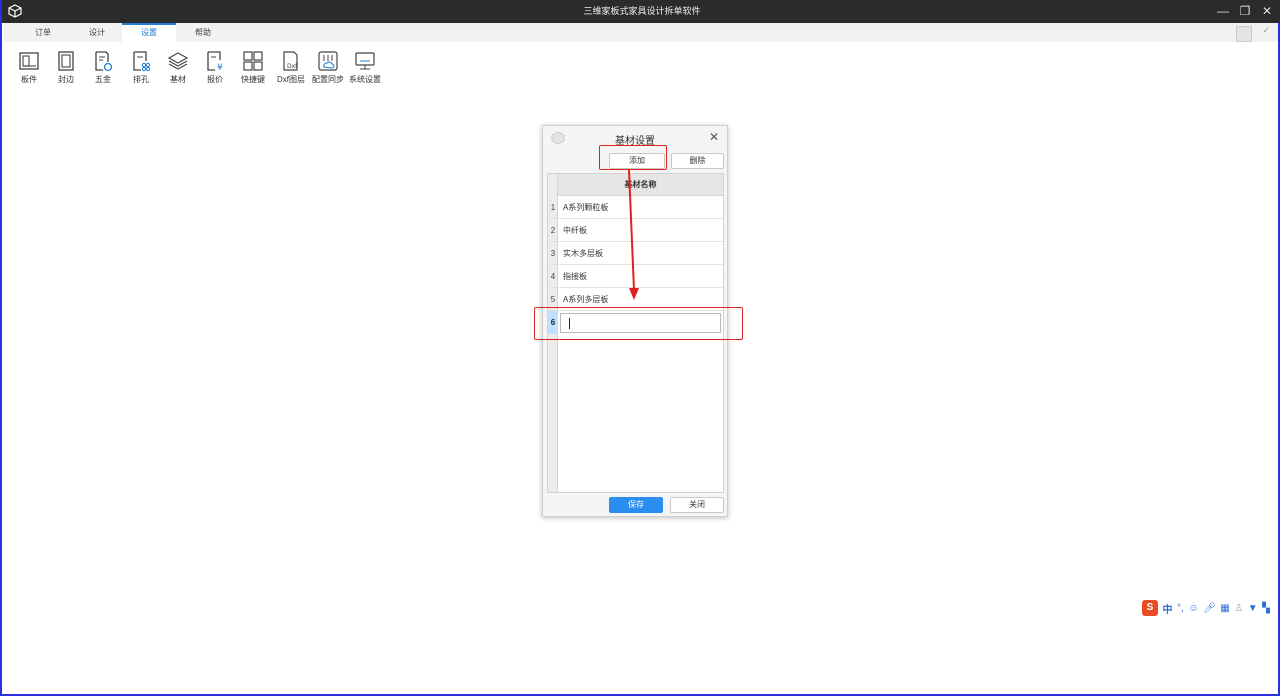  I want to click on material-name-cell: 中纤板, so click(575, 230).